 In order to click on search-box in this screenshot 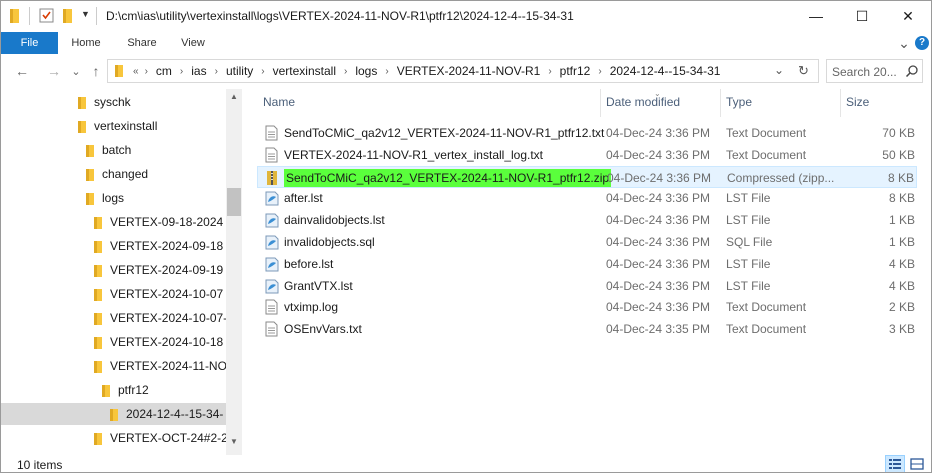, I will do `click(874, 71)`.